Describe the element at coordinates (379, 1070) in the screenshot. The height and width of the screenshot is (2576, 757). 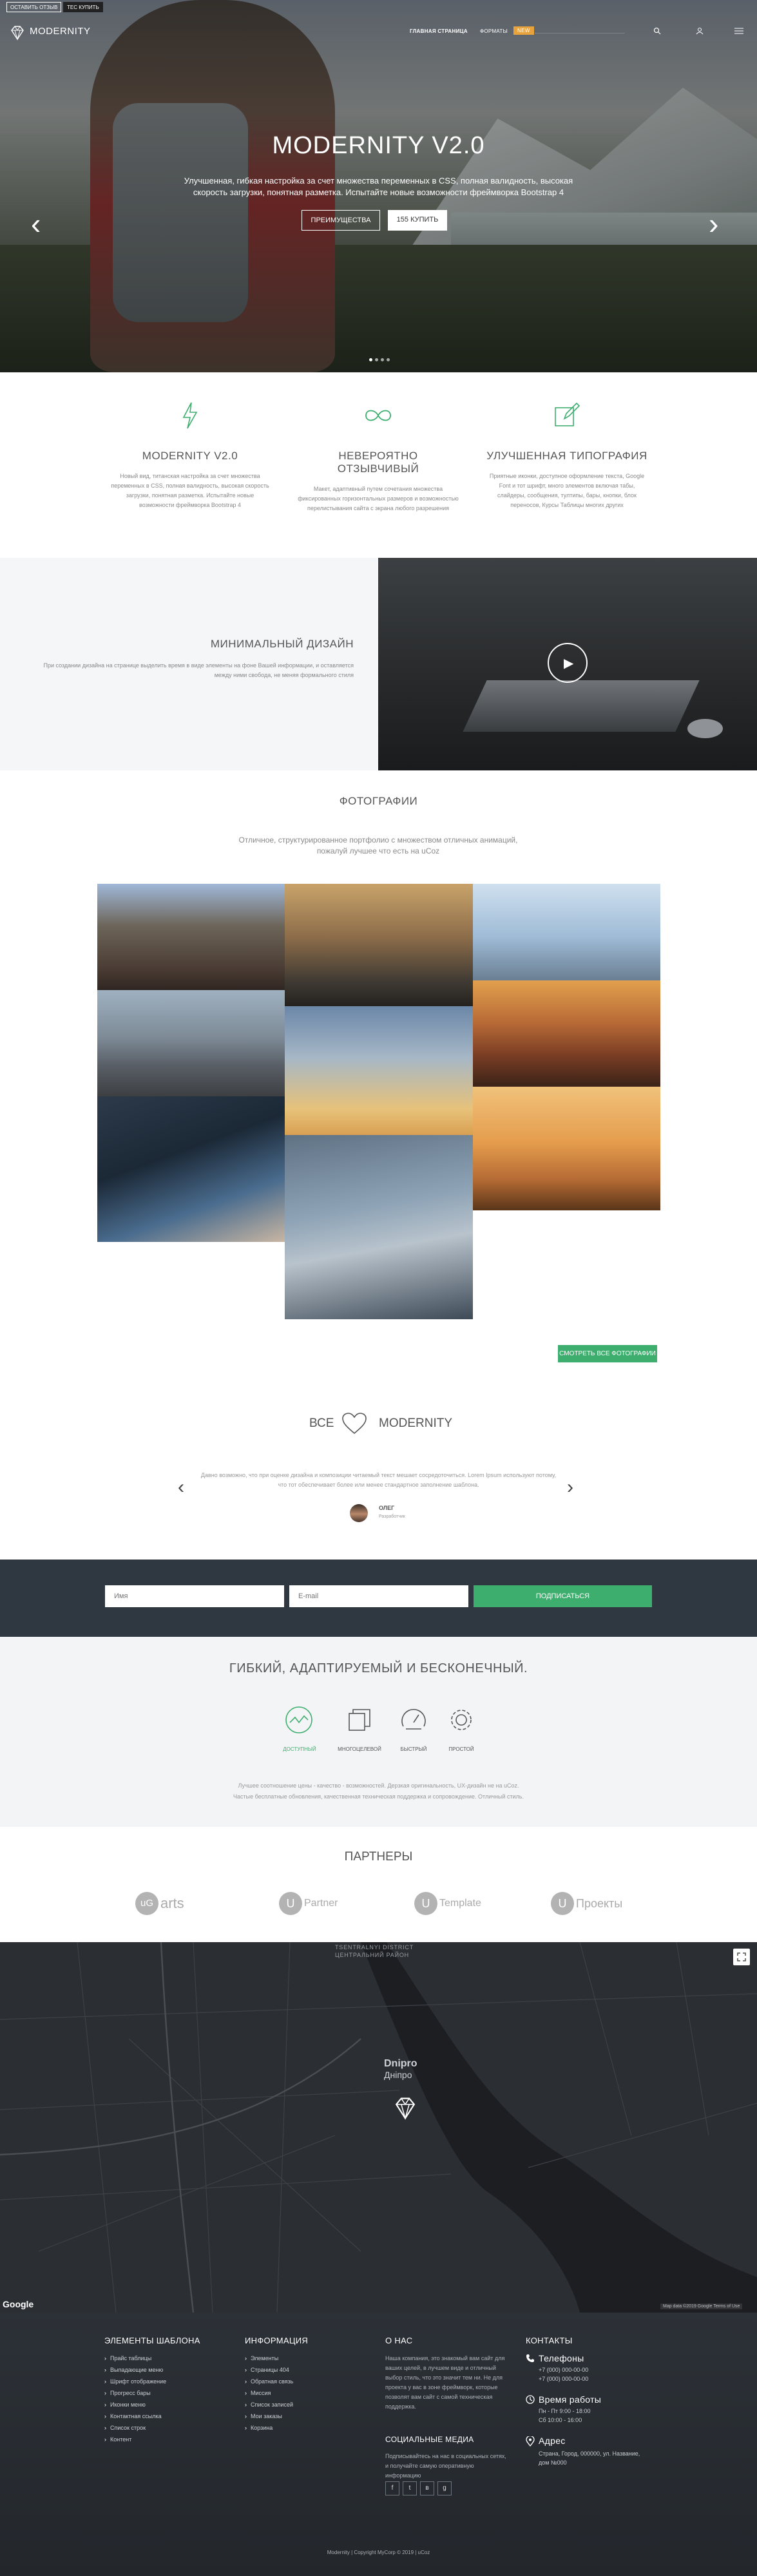
I see `photo-plane-wing` at that location.